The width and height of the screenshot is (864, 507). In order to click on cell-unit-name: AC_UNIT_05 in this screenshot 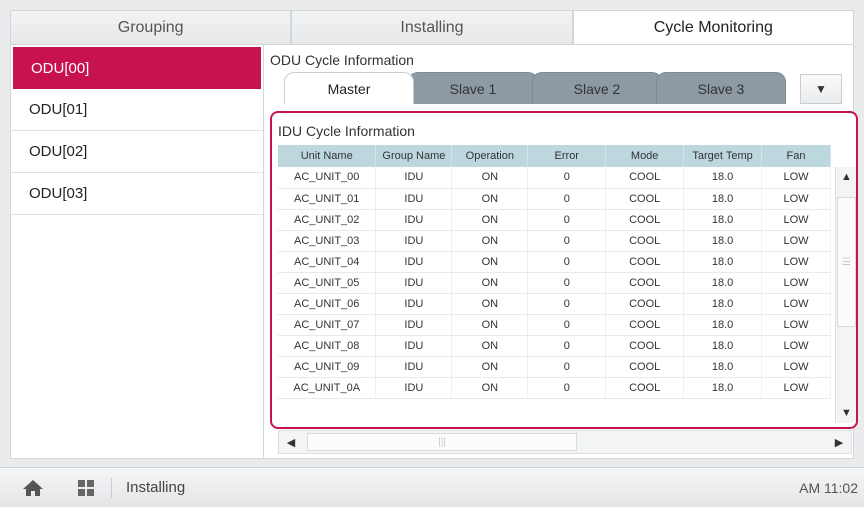, I will do `click(327, 283)`.